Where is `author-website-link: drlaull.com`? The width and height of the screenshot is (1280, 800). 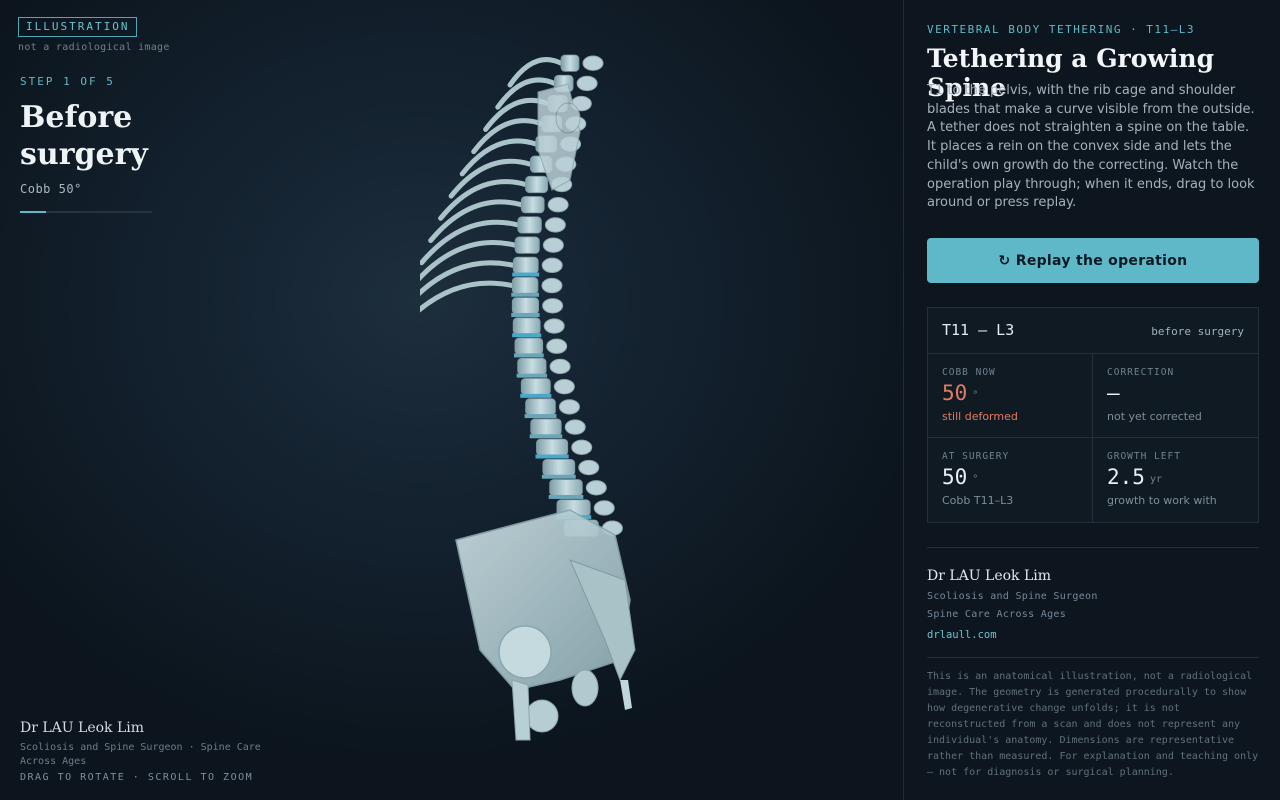 author-website-link: drlaull.com is located at coordinates (962, 635).